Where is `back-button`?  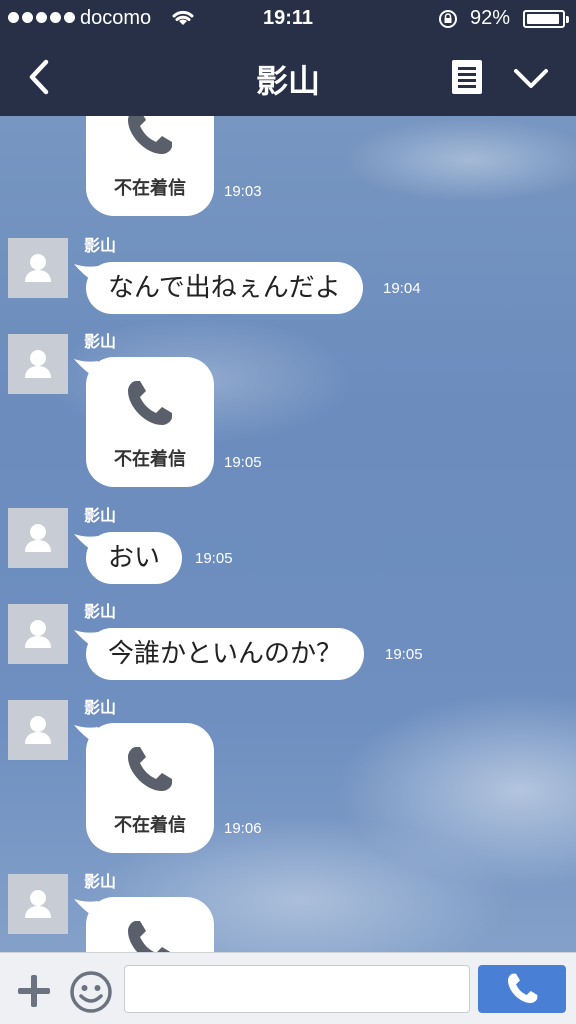 back-button is located at coordinates (41, 77).